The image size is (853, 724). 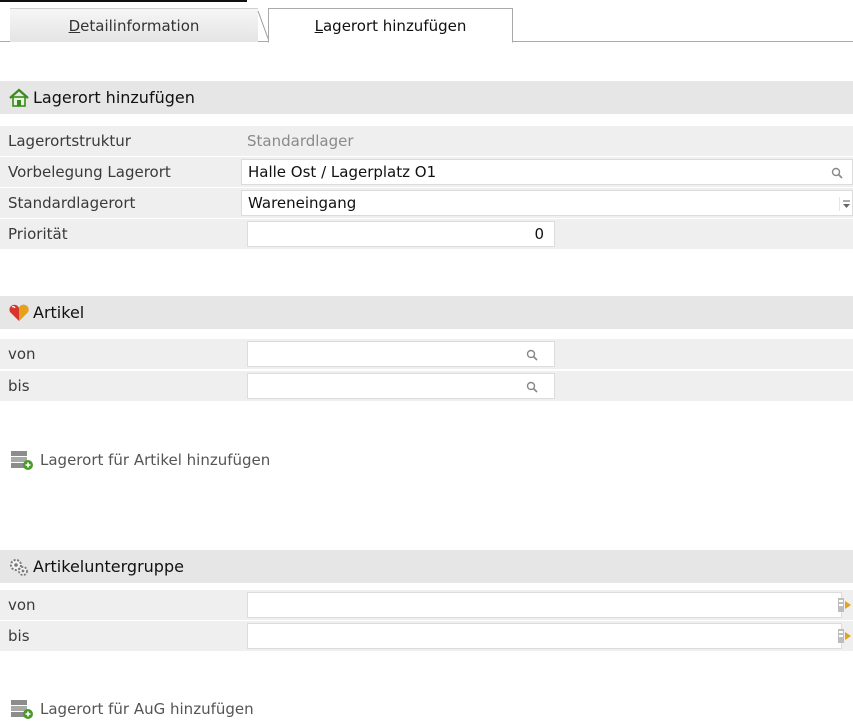 I want to click on value-lagerortstruktur: Standardlager, so click(x=300, y=141).